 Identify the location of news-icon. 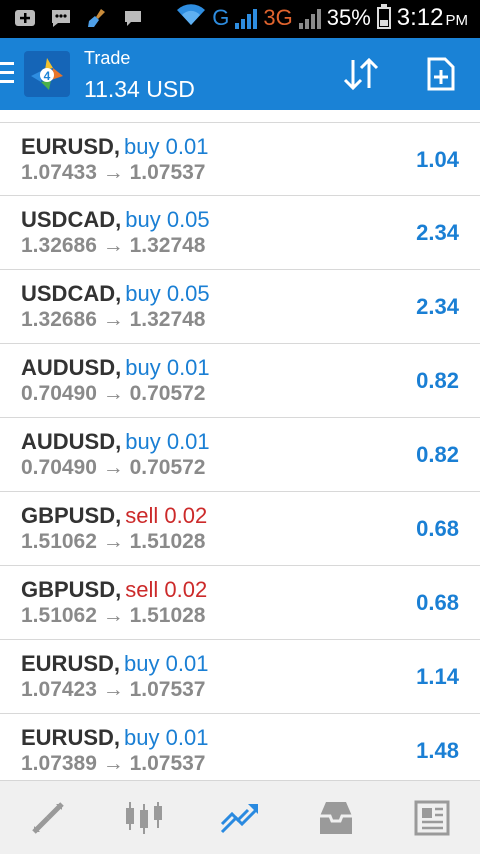
(432, 817).